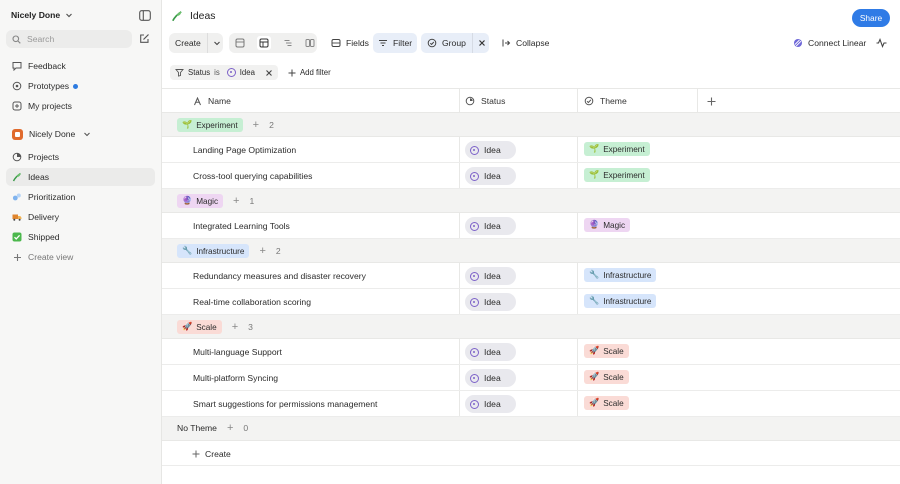 Image resolution: width=900 pixels, height=484 pixels. What do you see at coordinates (145, 15) in the screenshot?
I see `sidebar-toggle-icon` at bounding box center [145, 15].